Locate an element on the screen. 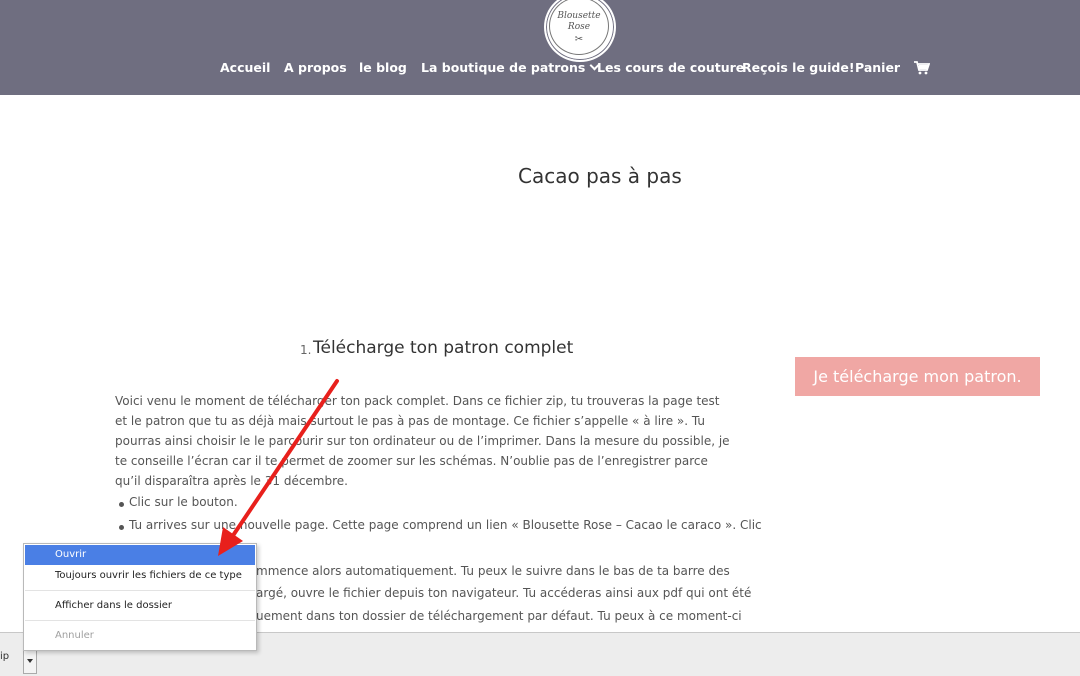  list-item-text: Clic sur le bouton. is located at coordinates (183, 502).